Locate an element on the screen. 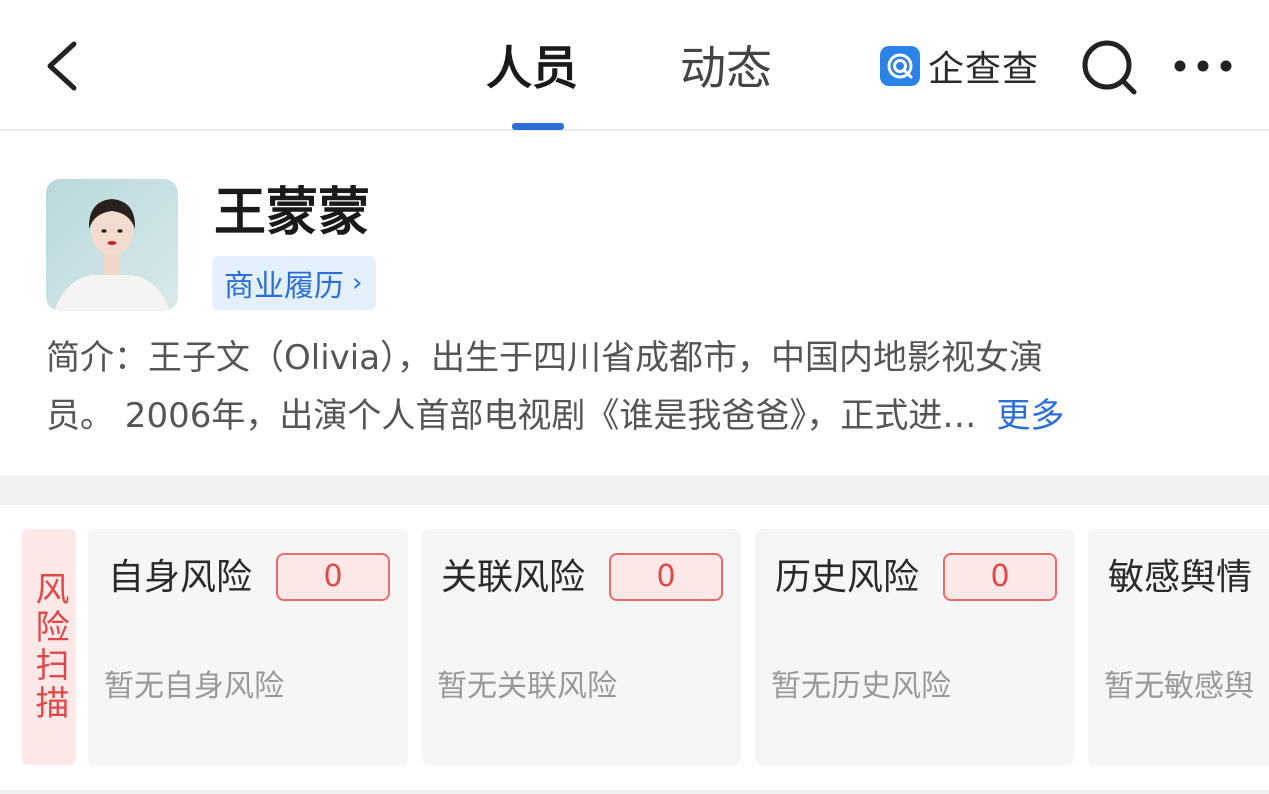 This screenshot has height=794, width=1269. bio-line-1: 简介：王子文（Olivia），出生于四川省成都市，中国内地影视女演 is located at coordinates (545, 358).